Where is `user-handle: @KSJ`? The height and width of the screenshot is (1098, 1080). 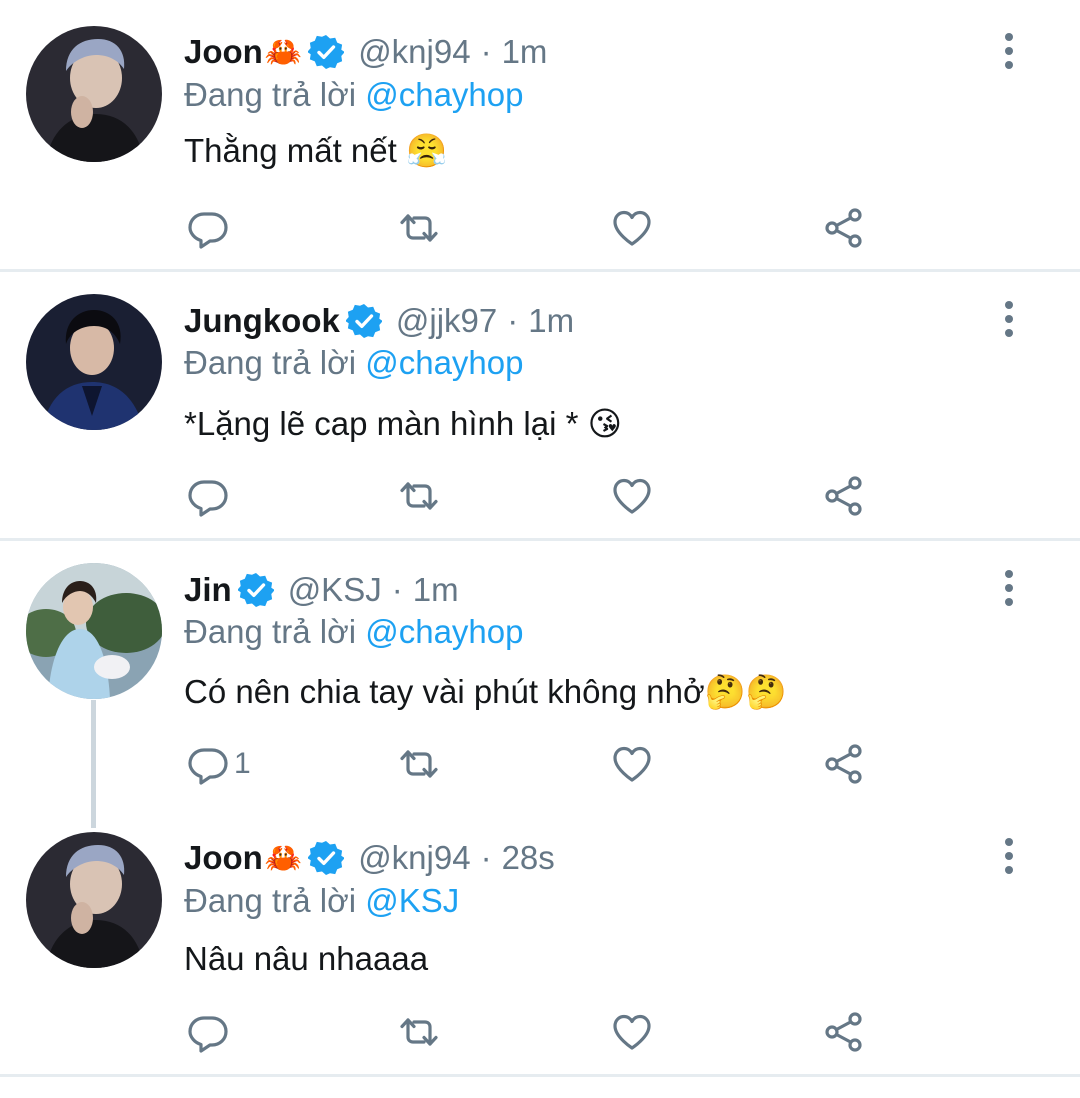 user-handle: @KSJ is located at coordinates (335, 590).